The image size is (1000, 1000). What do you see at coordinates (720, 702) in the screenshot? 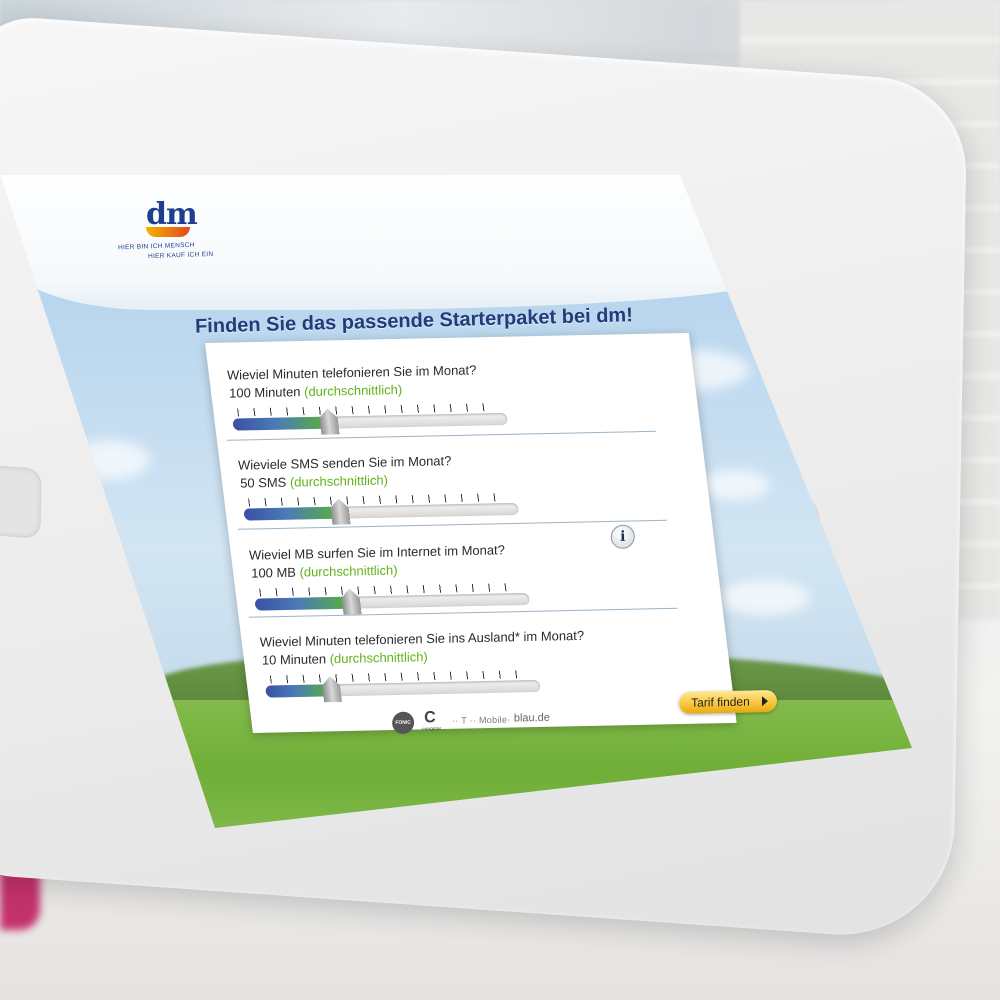
I see `find-tariff-label: Tarif finden` at bounding box center [720, 702].